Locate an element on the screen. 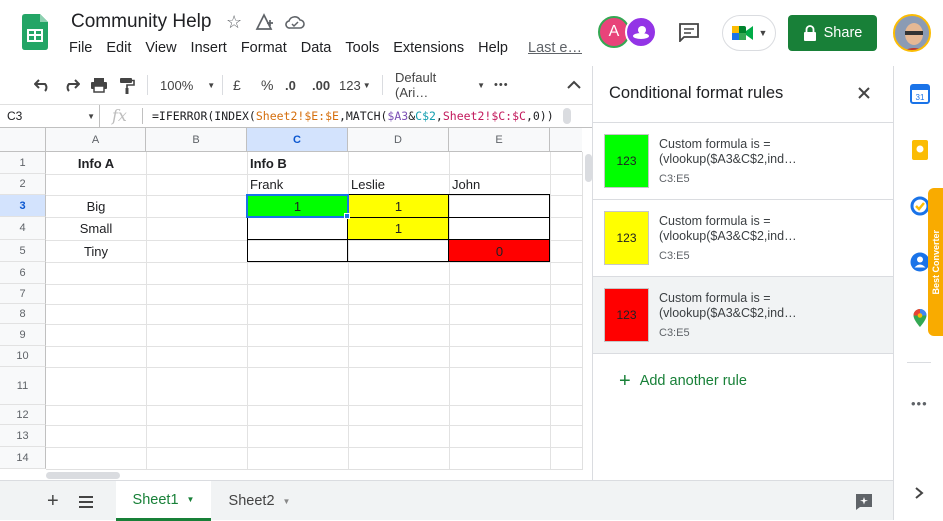 The image size is (943, 521). cell-a4: Small is located at coordinates (96, 228).